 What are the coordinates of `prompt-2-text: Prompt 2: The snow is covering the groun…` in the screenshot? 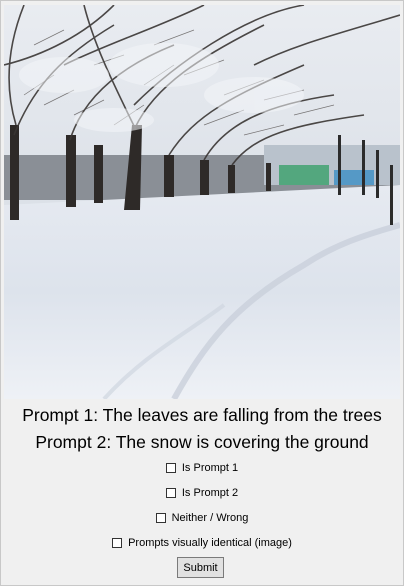 It's located at (202, 442).